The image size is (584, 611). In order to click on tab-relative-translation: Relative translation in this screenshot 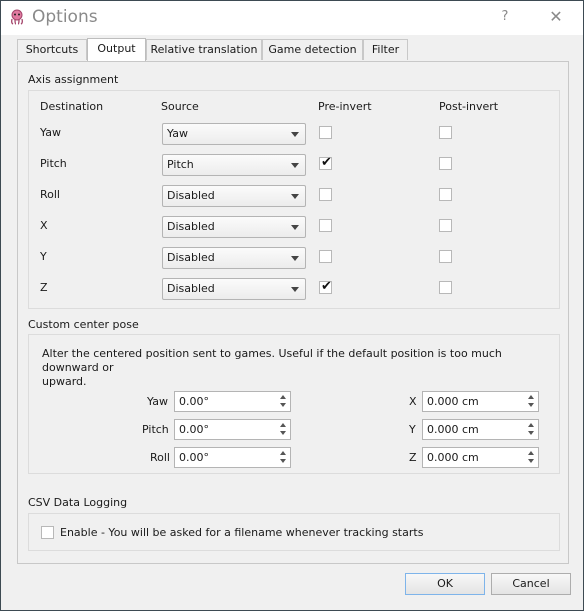, I will do `click(204, 49)`.